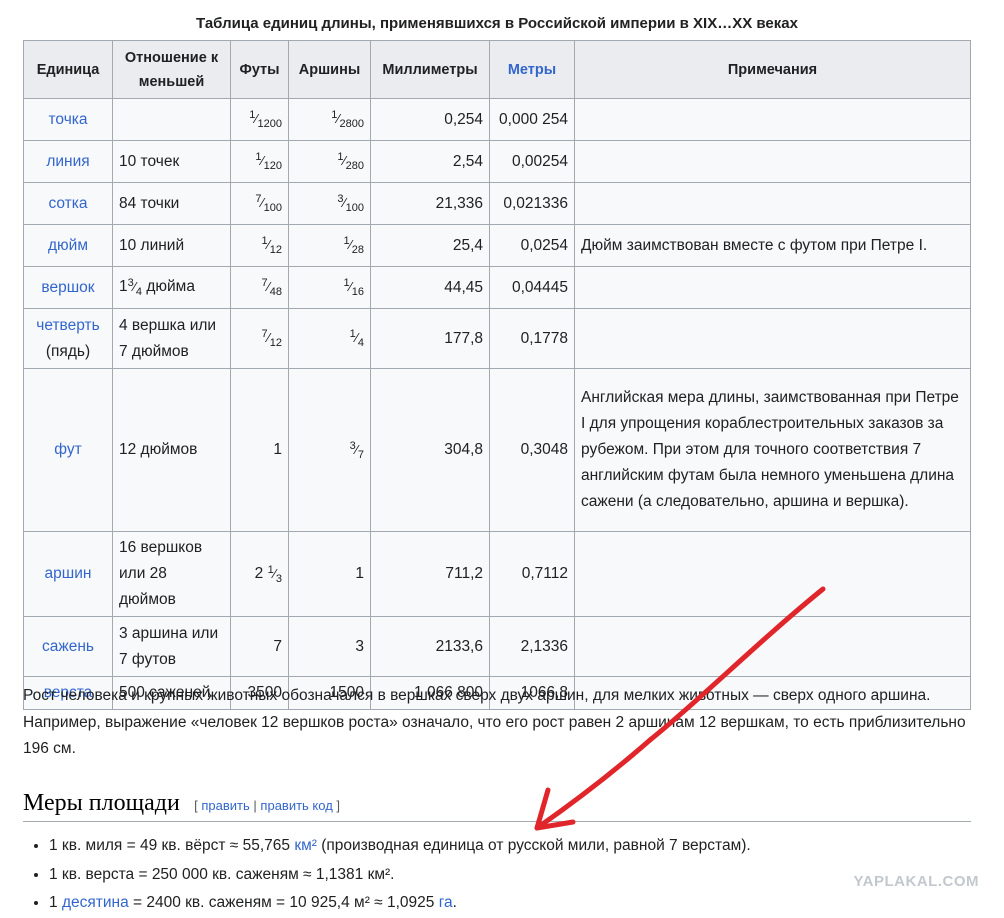 This screenshot has height=918, width=1004. Describe the element at coordinates (430, 119) in the screenshot. I see `cell-mm: 0,254` at that location.